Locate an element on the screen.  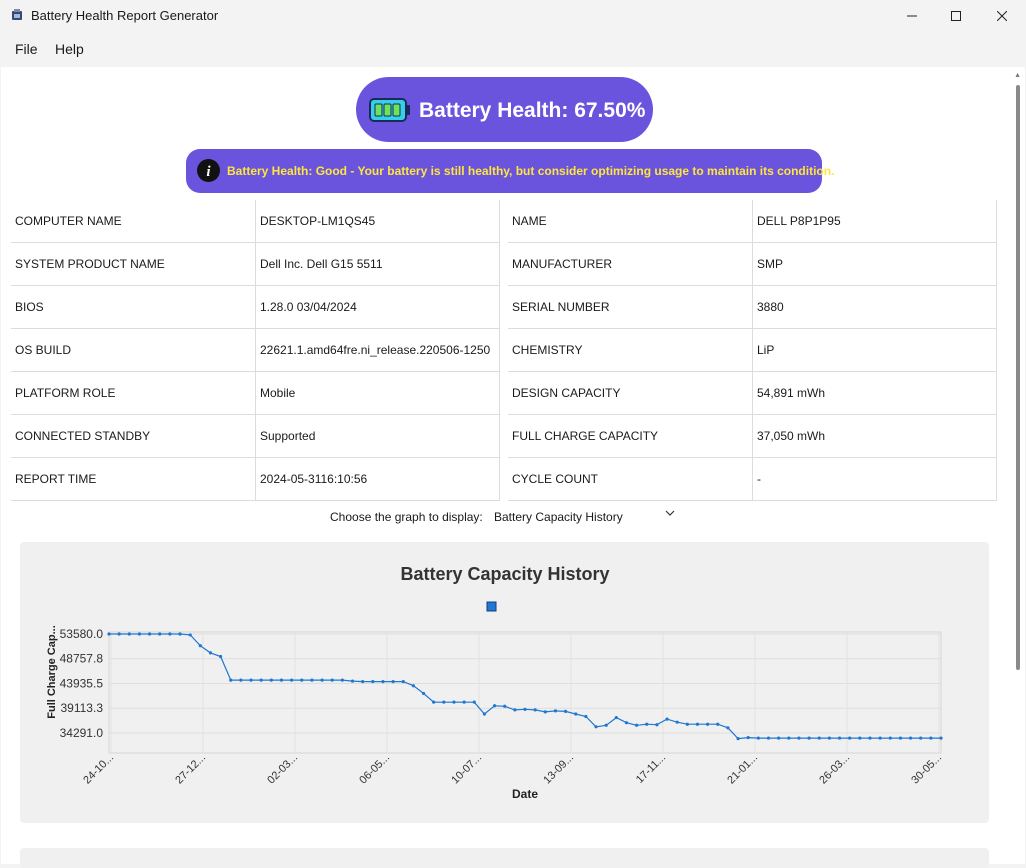
row-value: LiP is located at coordinates (874, 350).